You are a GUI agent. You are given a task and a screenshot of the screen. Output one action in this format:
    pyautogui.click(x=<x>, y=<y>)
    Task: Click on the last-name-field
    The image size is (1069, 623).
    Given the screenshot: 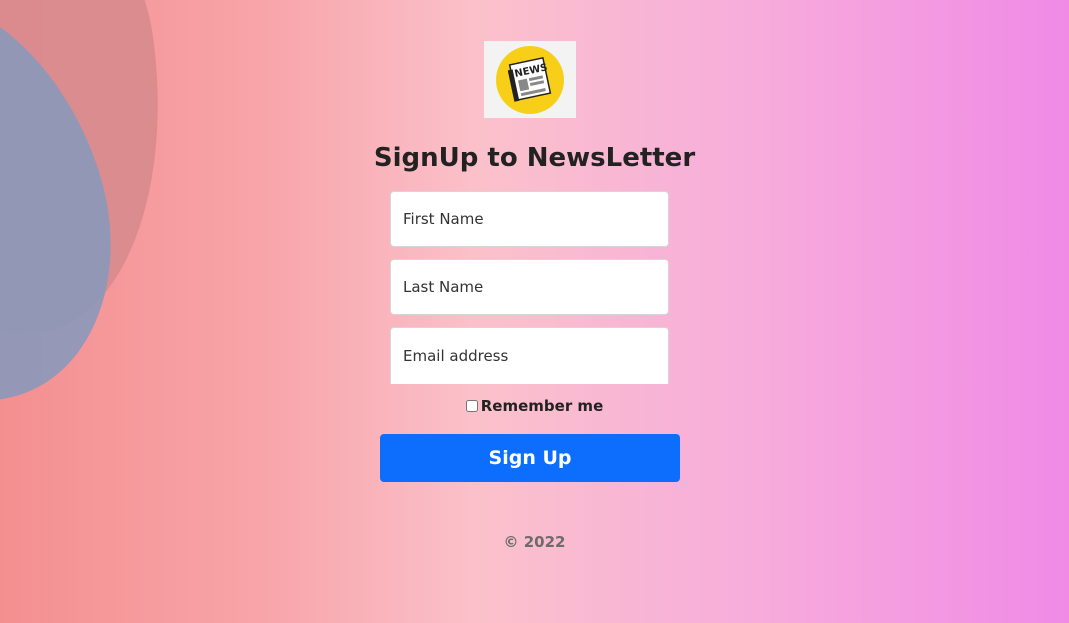 What is the action you would take?
    pyautogui.click(x=529, y=287)
    